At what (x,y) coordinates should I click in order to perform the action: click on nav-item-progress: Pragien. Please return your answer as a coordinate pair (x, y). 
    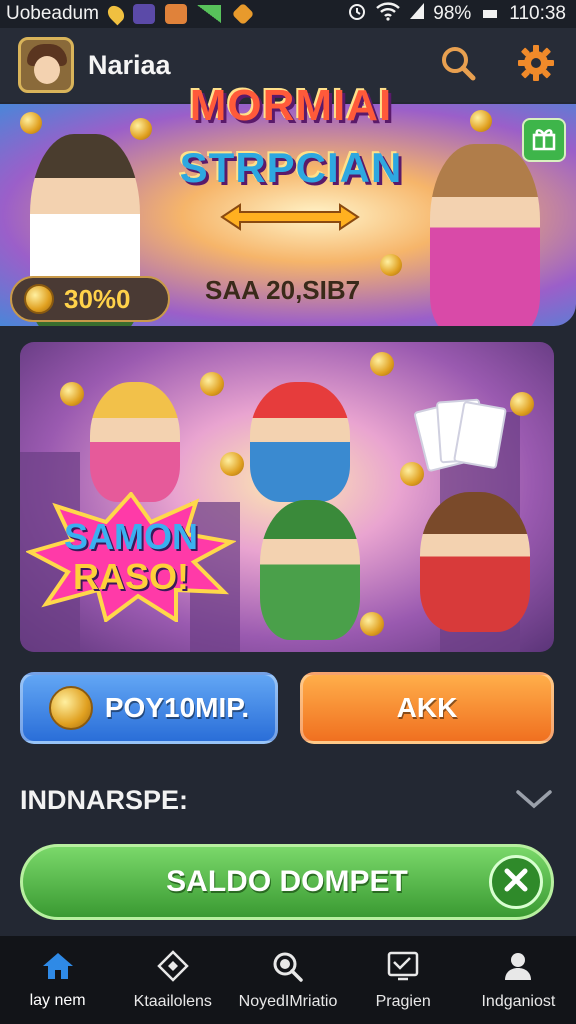
    Looking at the image, I should click on (403, 980).